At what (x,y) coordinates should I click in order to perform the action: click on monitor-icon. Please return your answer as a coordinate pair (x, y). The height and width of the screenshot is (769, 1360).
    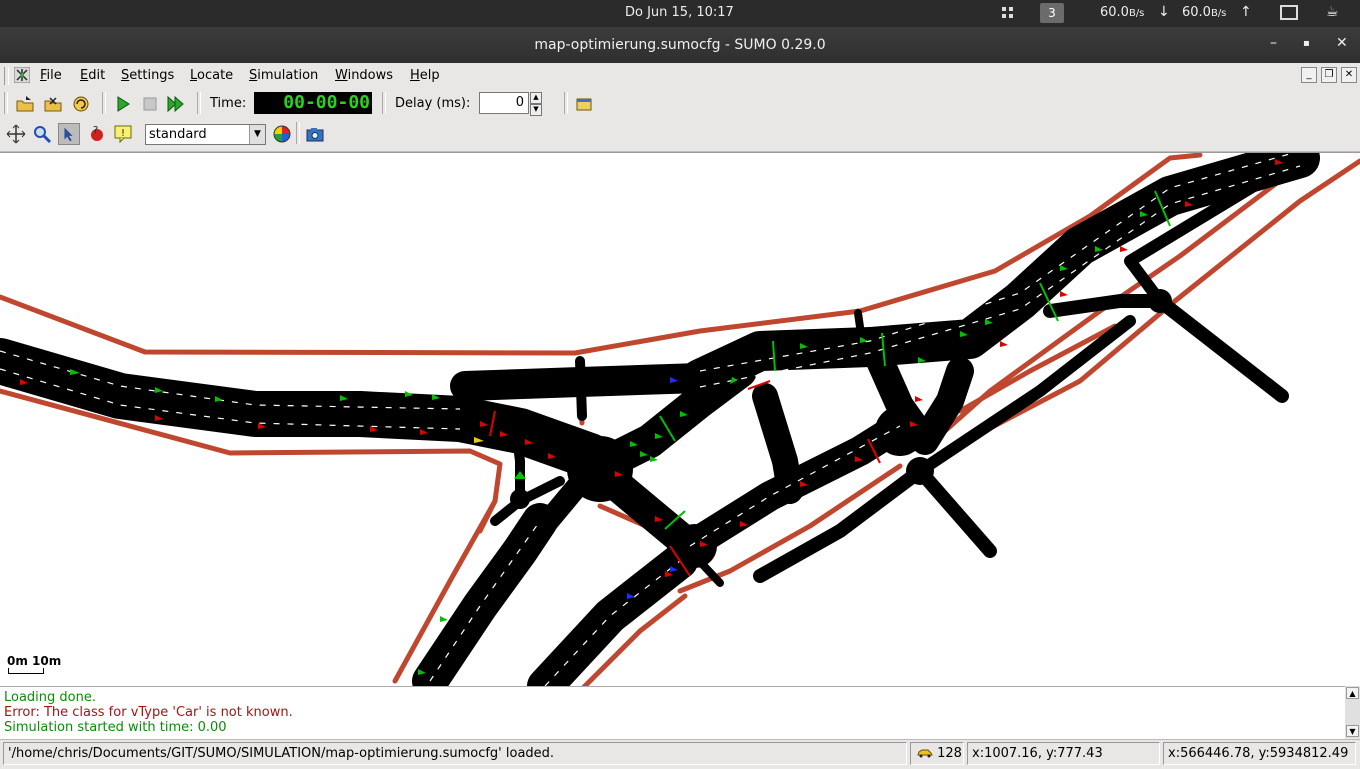
    Looking at the image, I should click on (1289, 12).